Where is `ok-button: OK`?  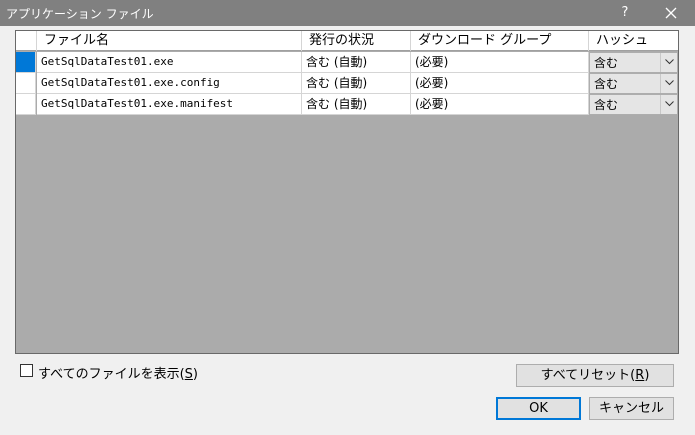
ok-button: OK is located at coordinates (538, 408).